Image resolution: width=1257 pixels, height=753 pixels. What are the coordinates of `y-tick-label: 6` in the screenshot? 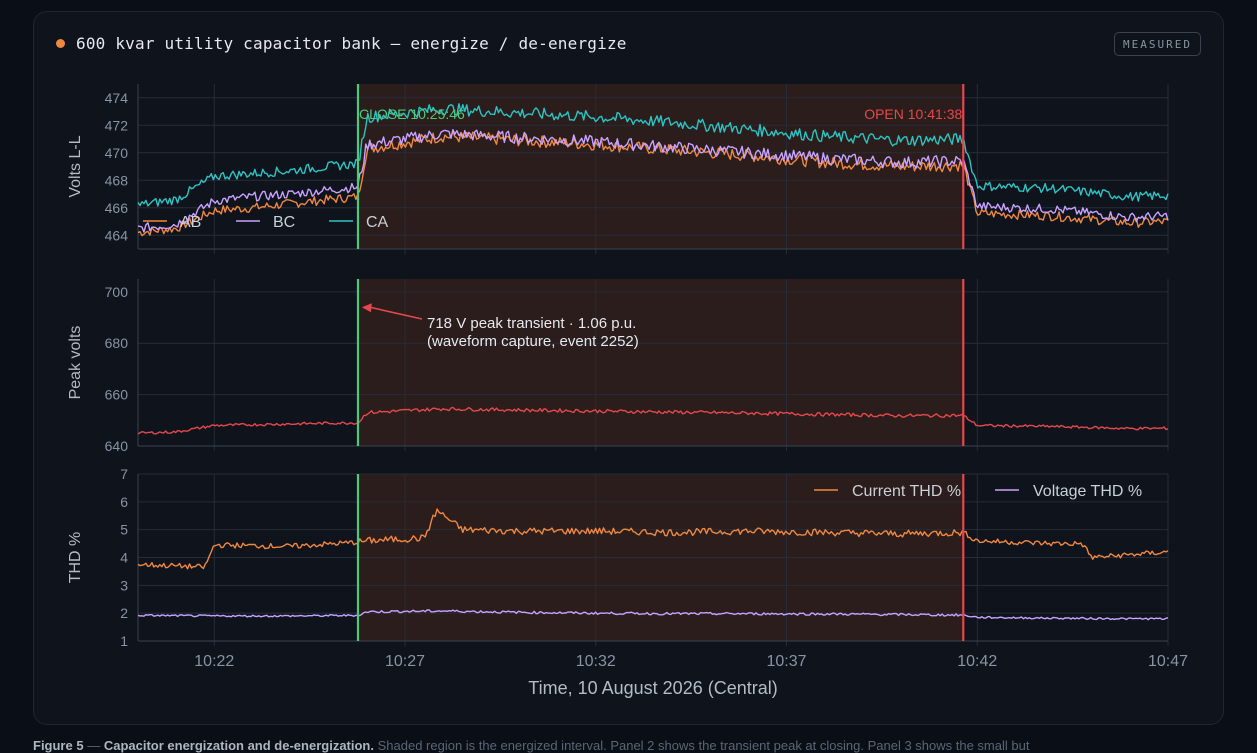 It's located at (124, 502).